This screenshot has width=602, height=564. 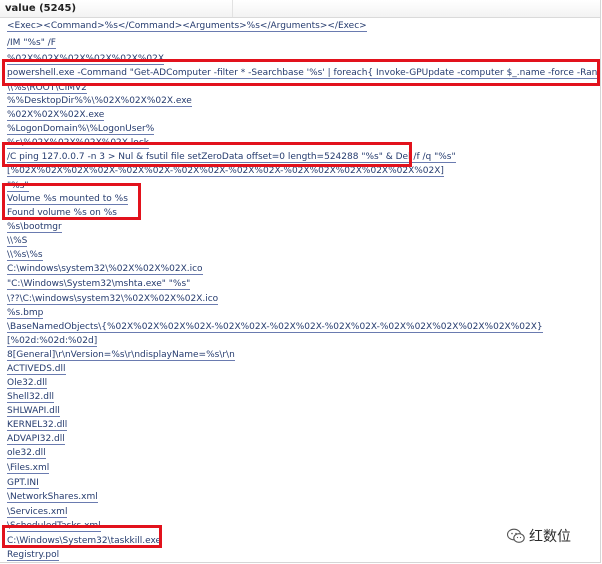 I want to click on list-item-text: \??\C:\windows\system32\%02X%02X%02X.ico, so click(x=113, y=299).